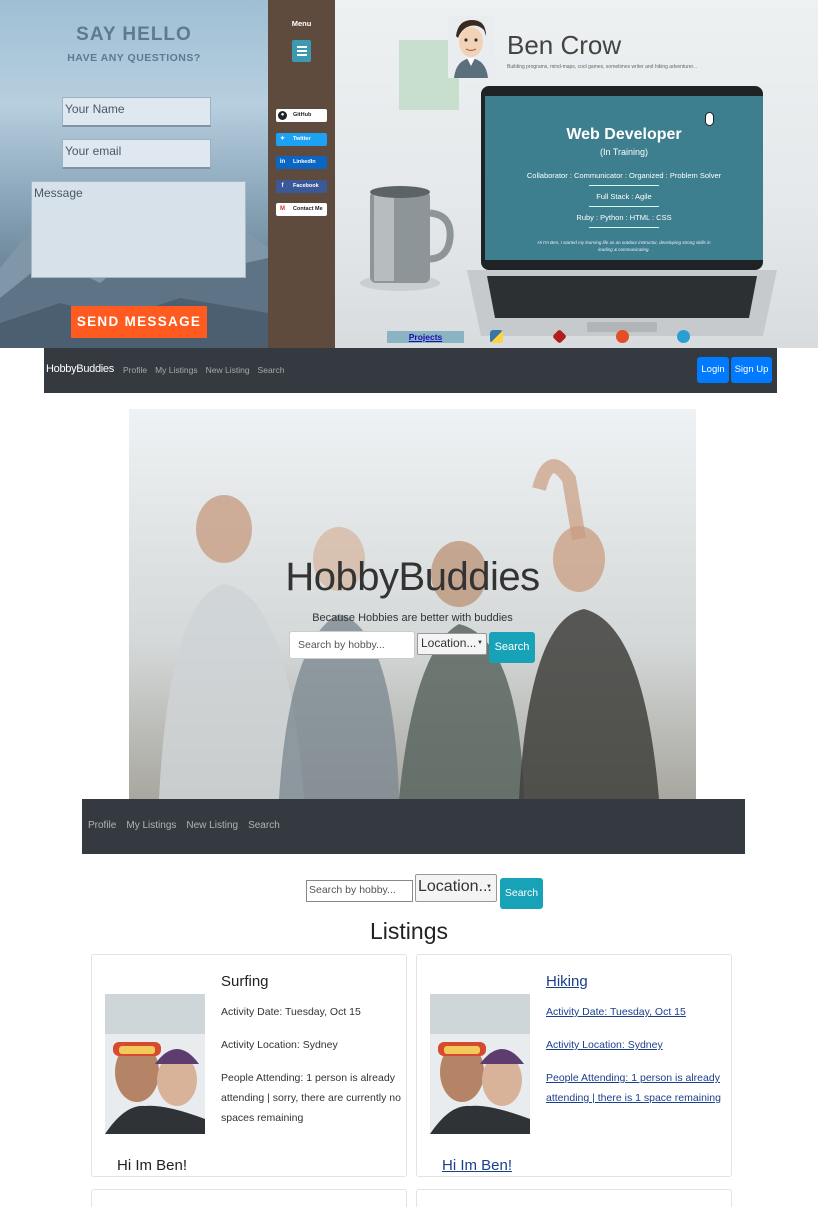  What do you see at coordinates (102, 825) in the screenshot?
I see `nav2-profile: Profile` at bounding box center [102, 825].